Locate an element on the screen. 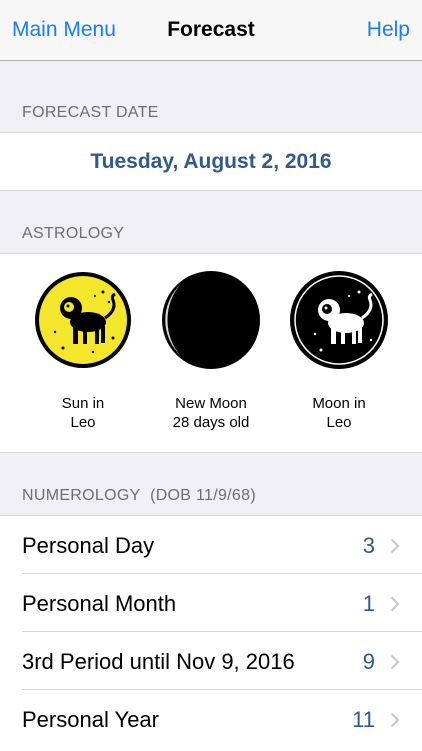 The image size is (422, 751). new-moon-item: New Moon 28 days old is located at coordinates (211, 351).